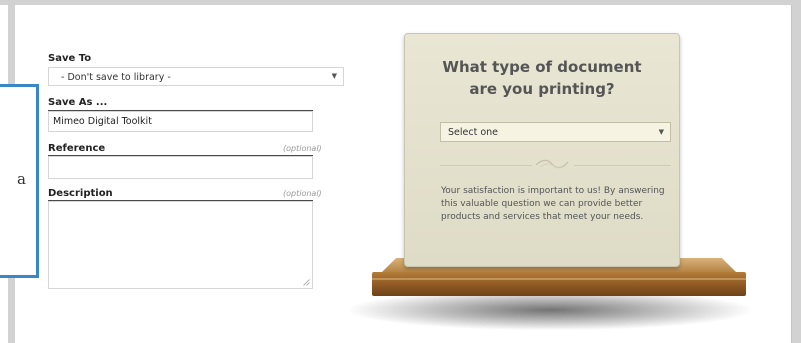 This screenshot has width=801, height=343. I want to click on reference-label: Reference, so click(77, 148).